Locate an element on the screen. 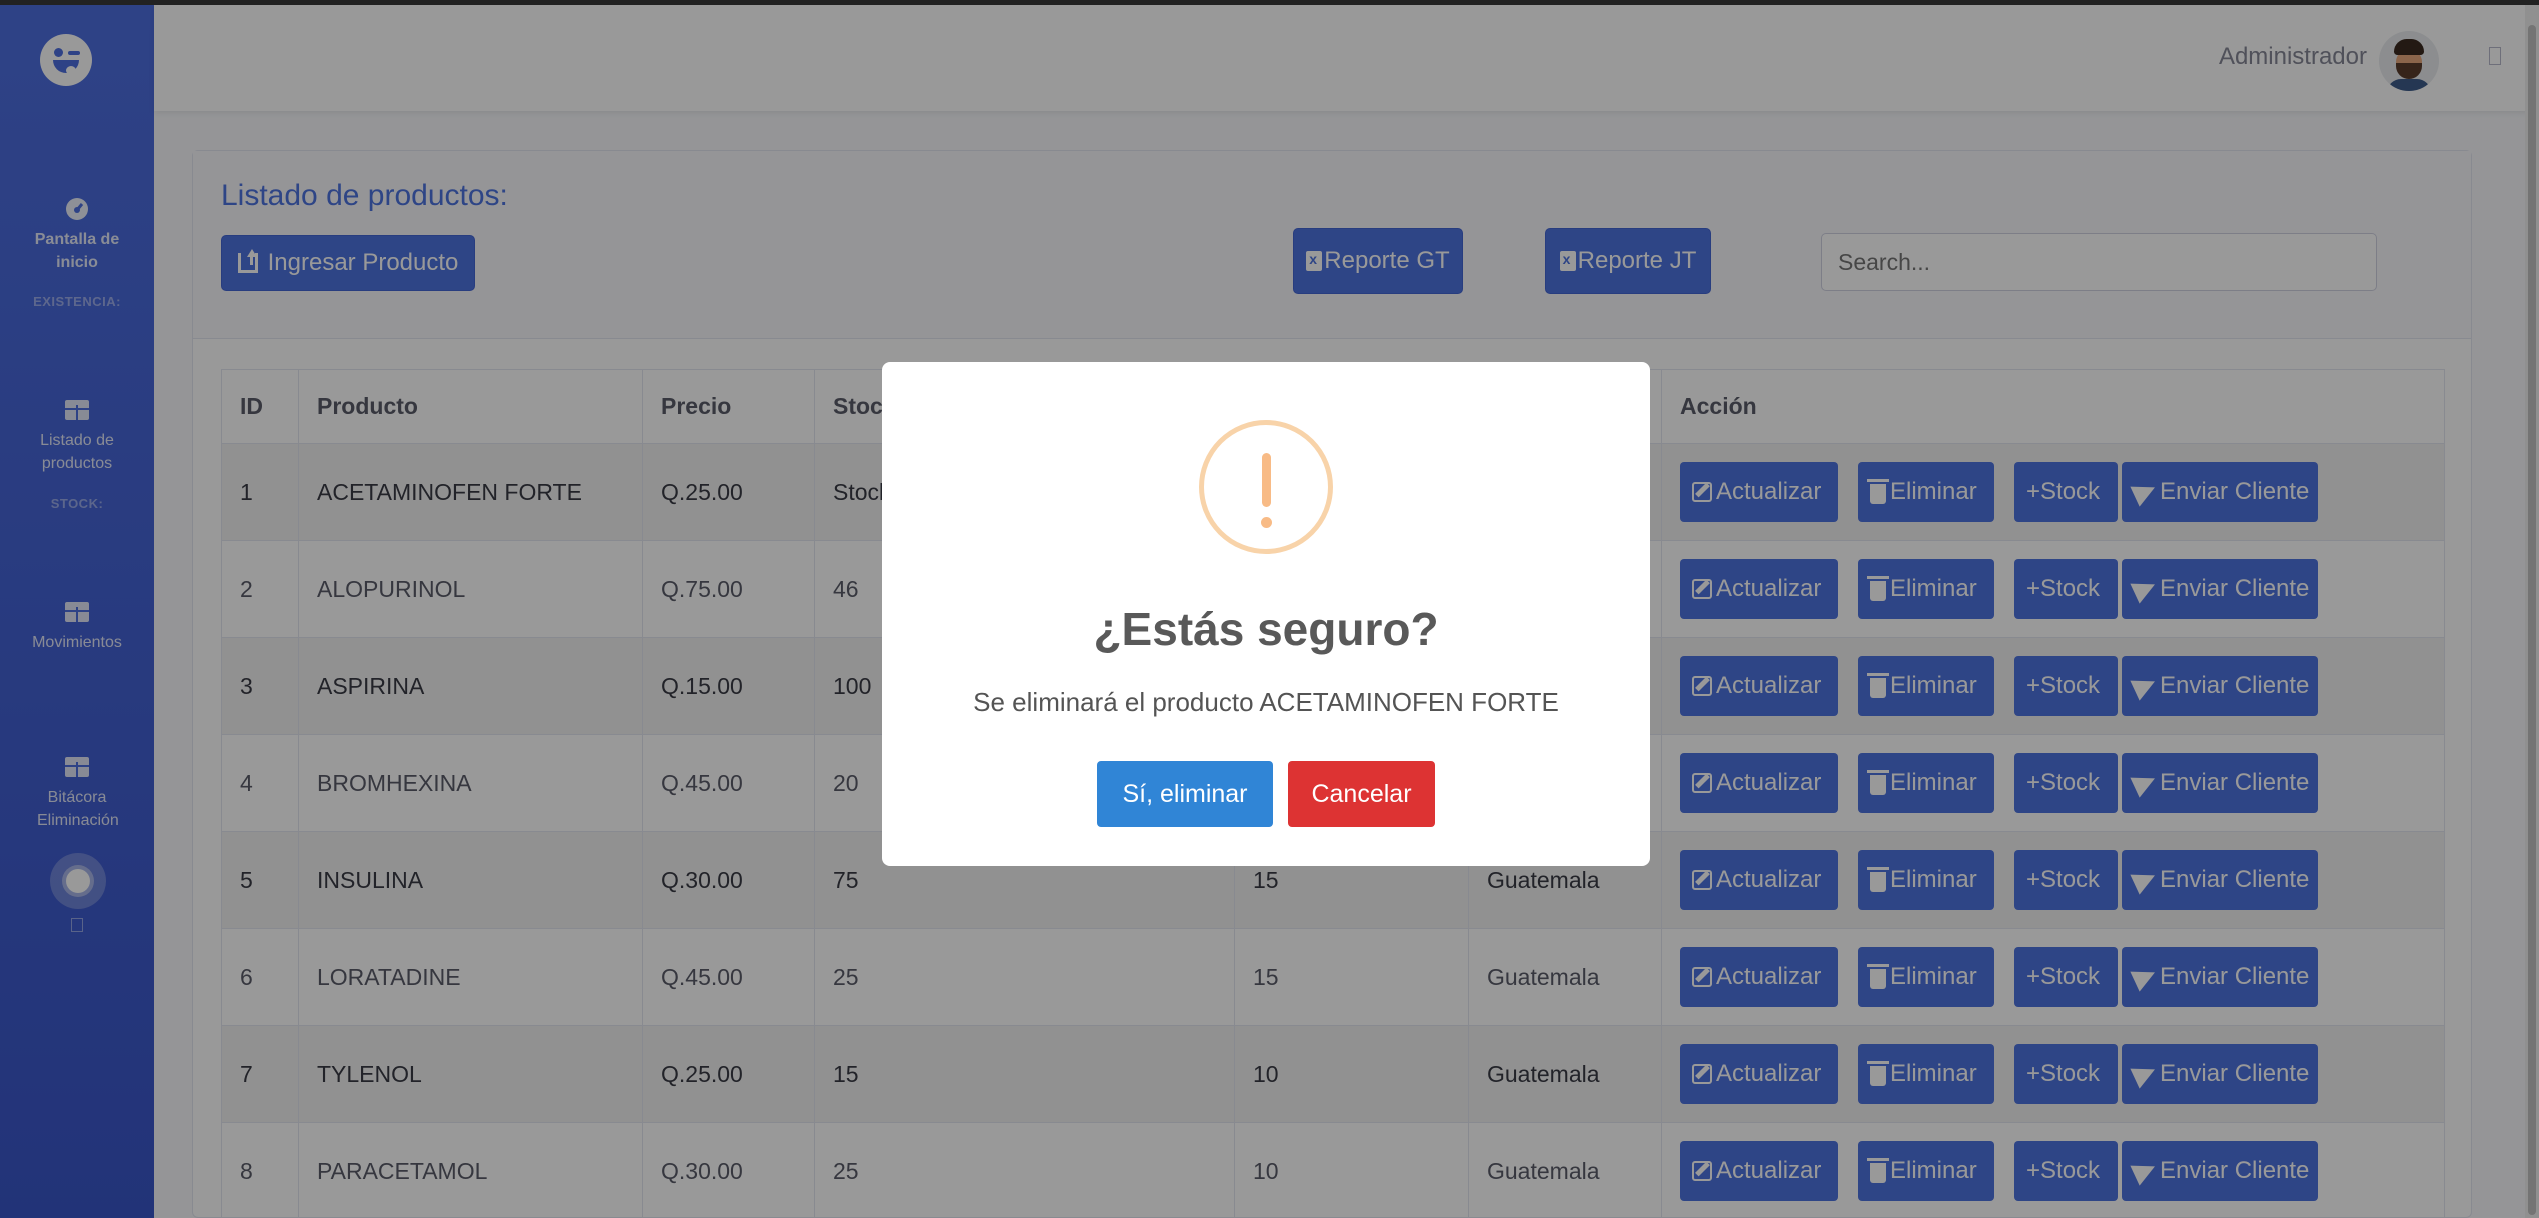 Image resolution: width=2539 pixels, height=1218 pixels. confirm-delete-button: Sí, eliminar is located at coordinates (1185, 794).